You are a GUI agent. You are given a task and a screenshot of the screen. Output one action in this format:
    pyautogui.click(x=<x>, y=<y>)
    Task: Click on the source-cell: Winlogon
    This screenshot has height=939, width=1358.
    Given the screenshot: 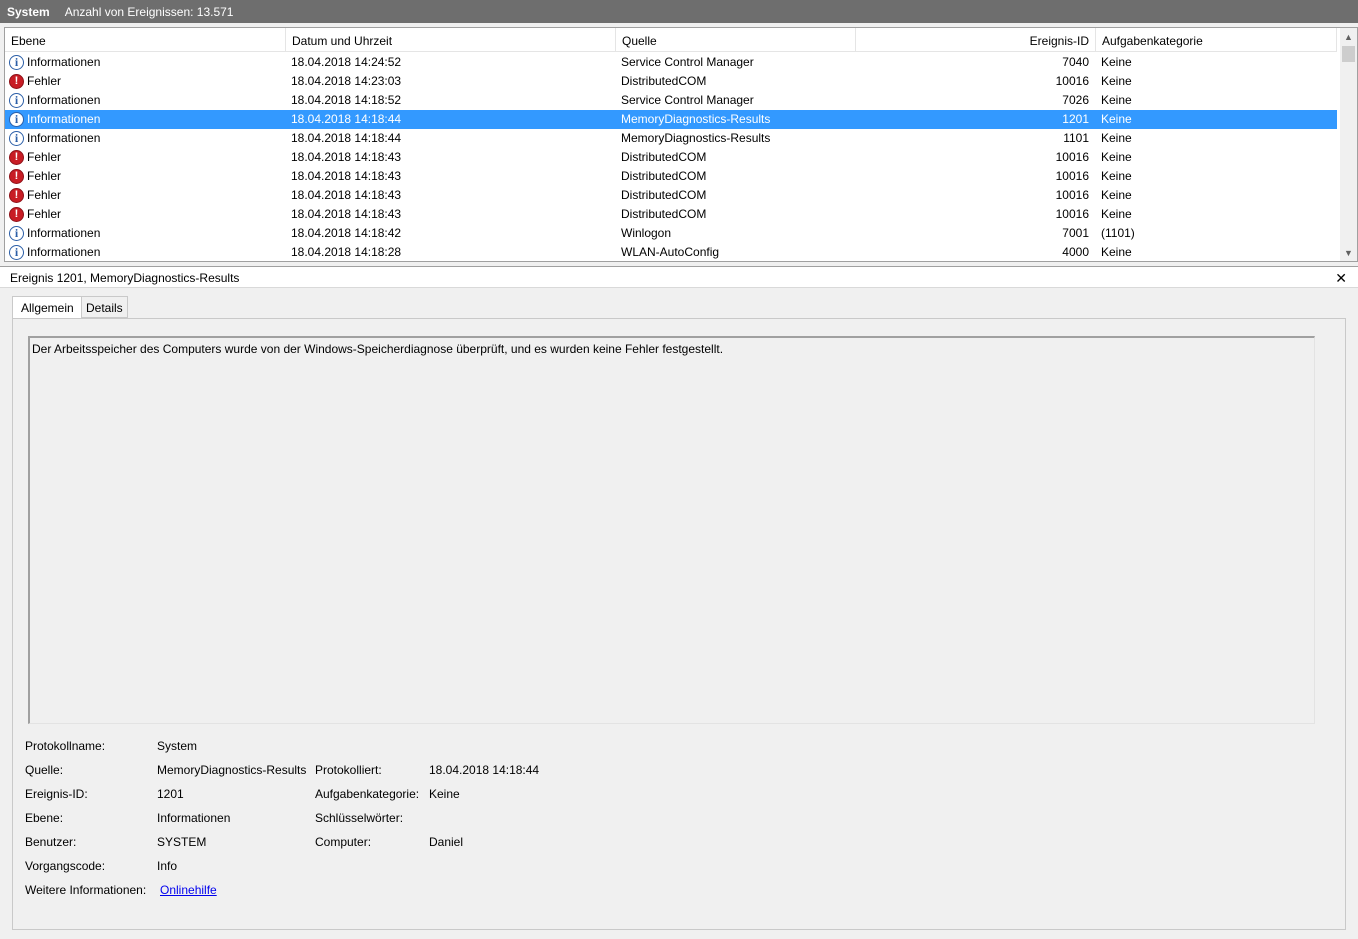 What is the action you would take?
    pyautogui.click(x=646, y=233)
    